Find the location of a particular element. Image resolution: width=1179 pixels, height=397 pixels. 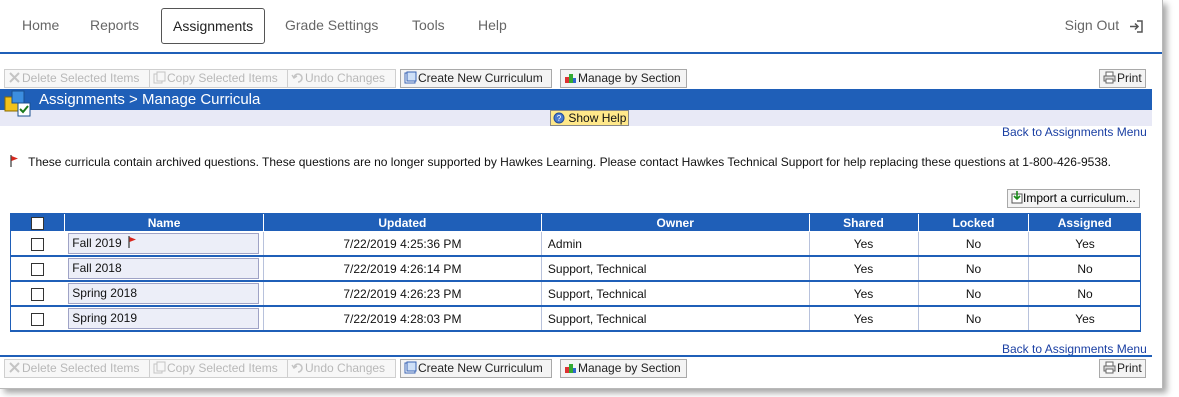

back-to-assignments-link-bottom: Back to Assignments Menu is located at coordinates (1074, 349).